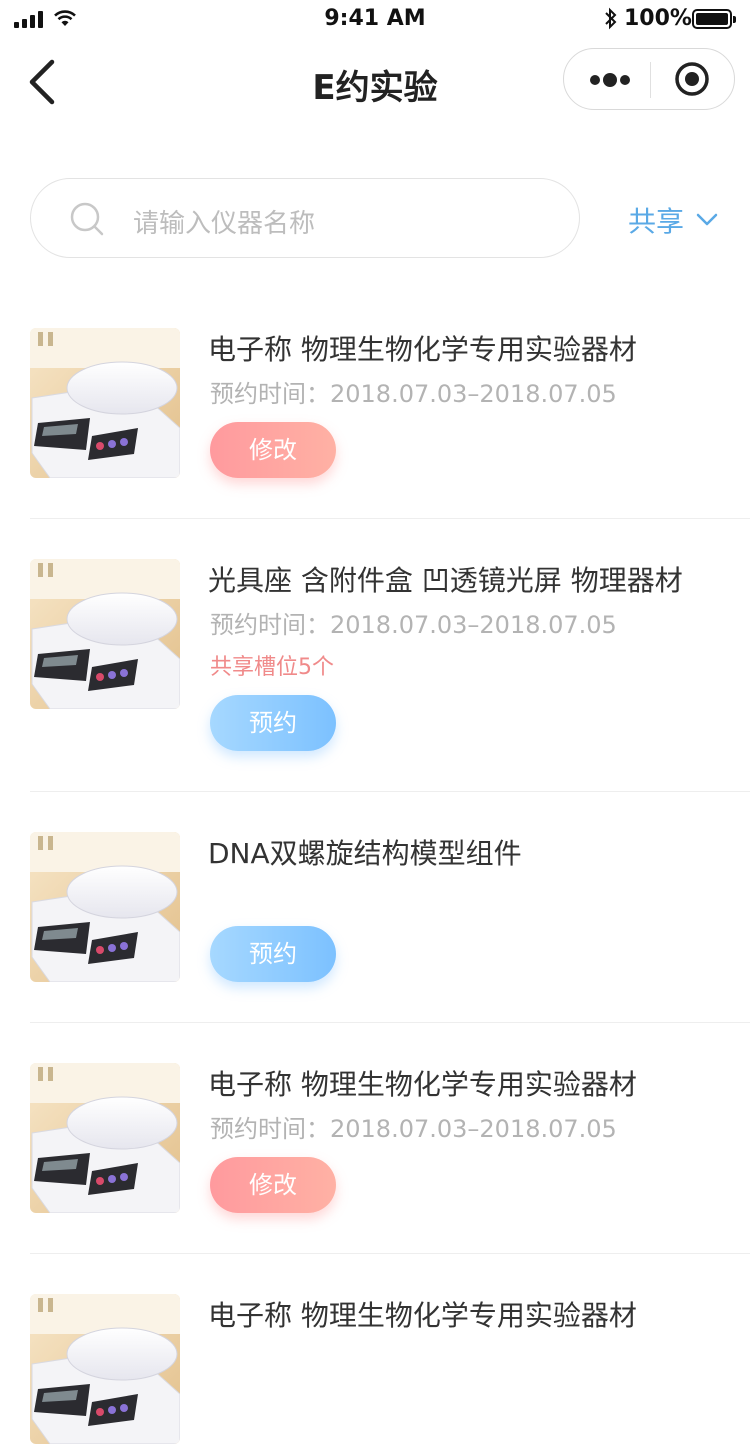 The image size is (750, 1444). I want to click on bluetooth-icon, so click(611, 18).